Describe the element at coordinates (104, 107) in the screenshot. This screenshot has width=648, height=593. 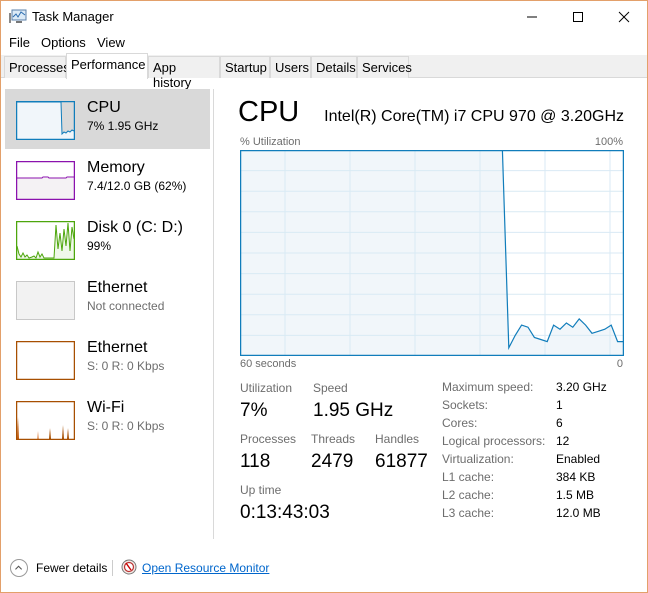
I see `sidebar-cpu-name: CPU` at that location.